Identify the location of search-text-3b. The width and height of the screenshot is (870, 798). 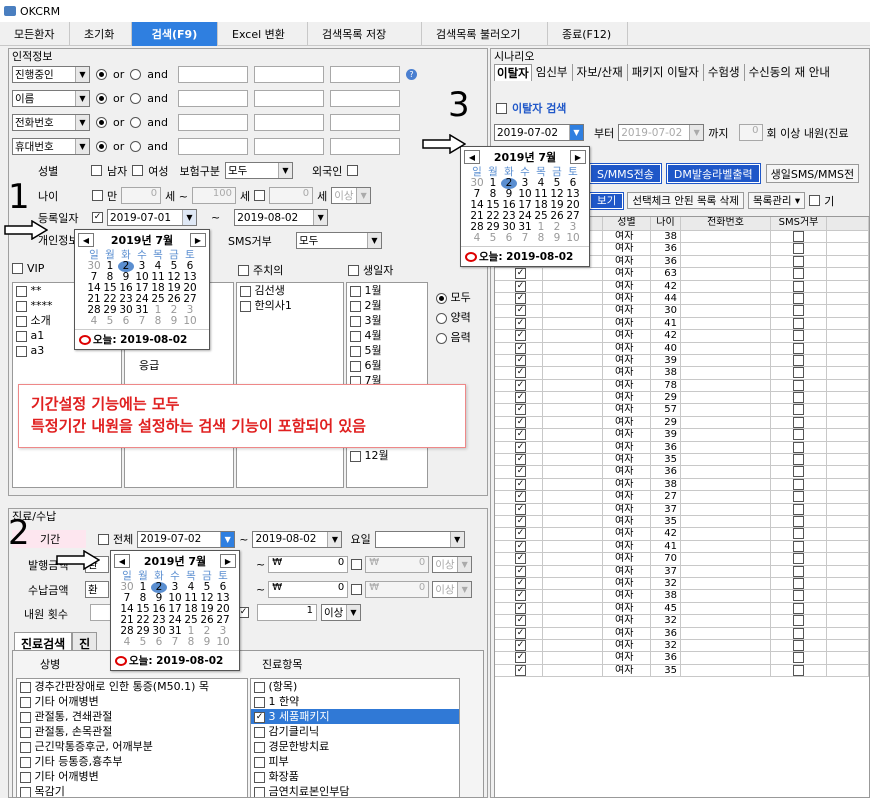
(288, 122).